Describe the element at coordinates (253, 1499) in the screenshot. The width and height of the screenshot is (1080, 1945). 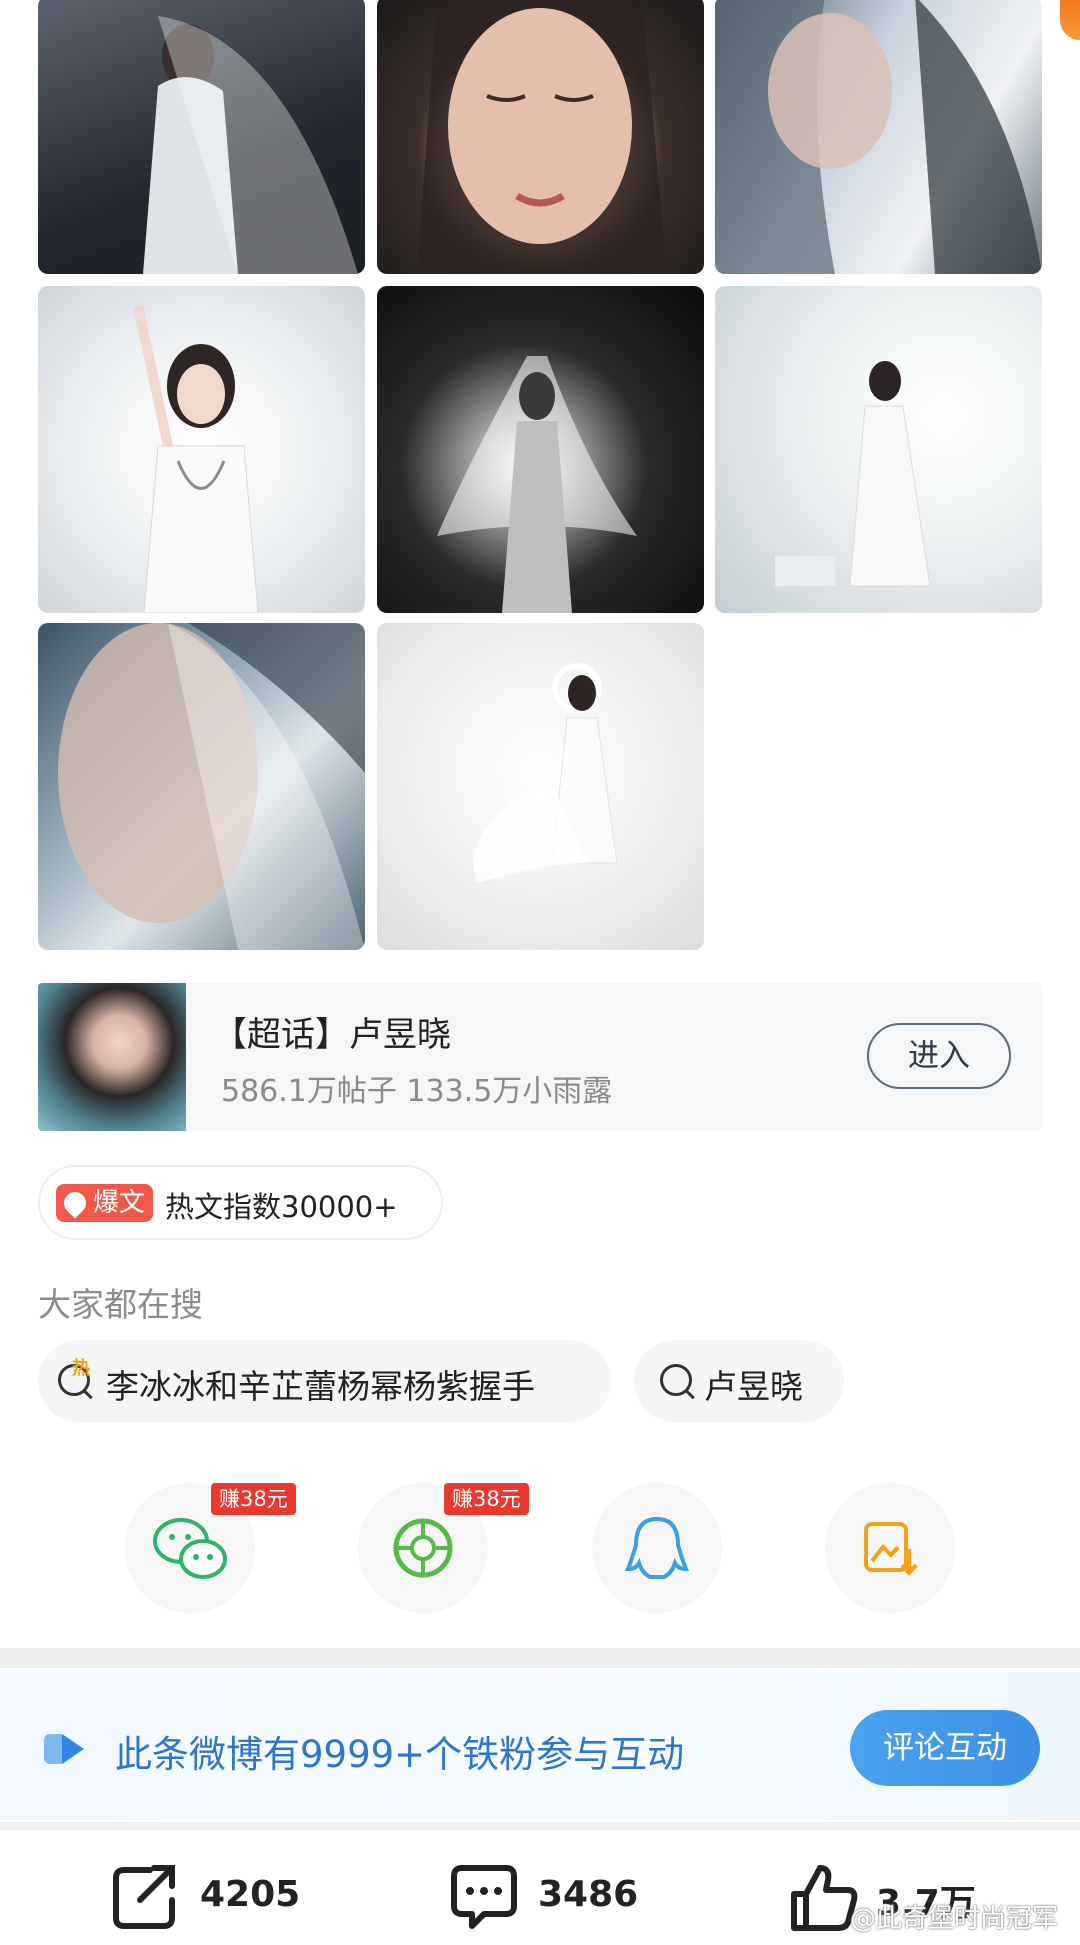
I see `earn-badge-wechat: 赚38元` at that location.